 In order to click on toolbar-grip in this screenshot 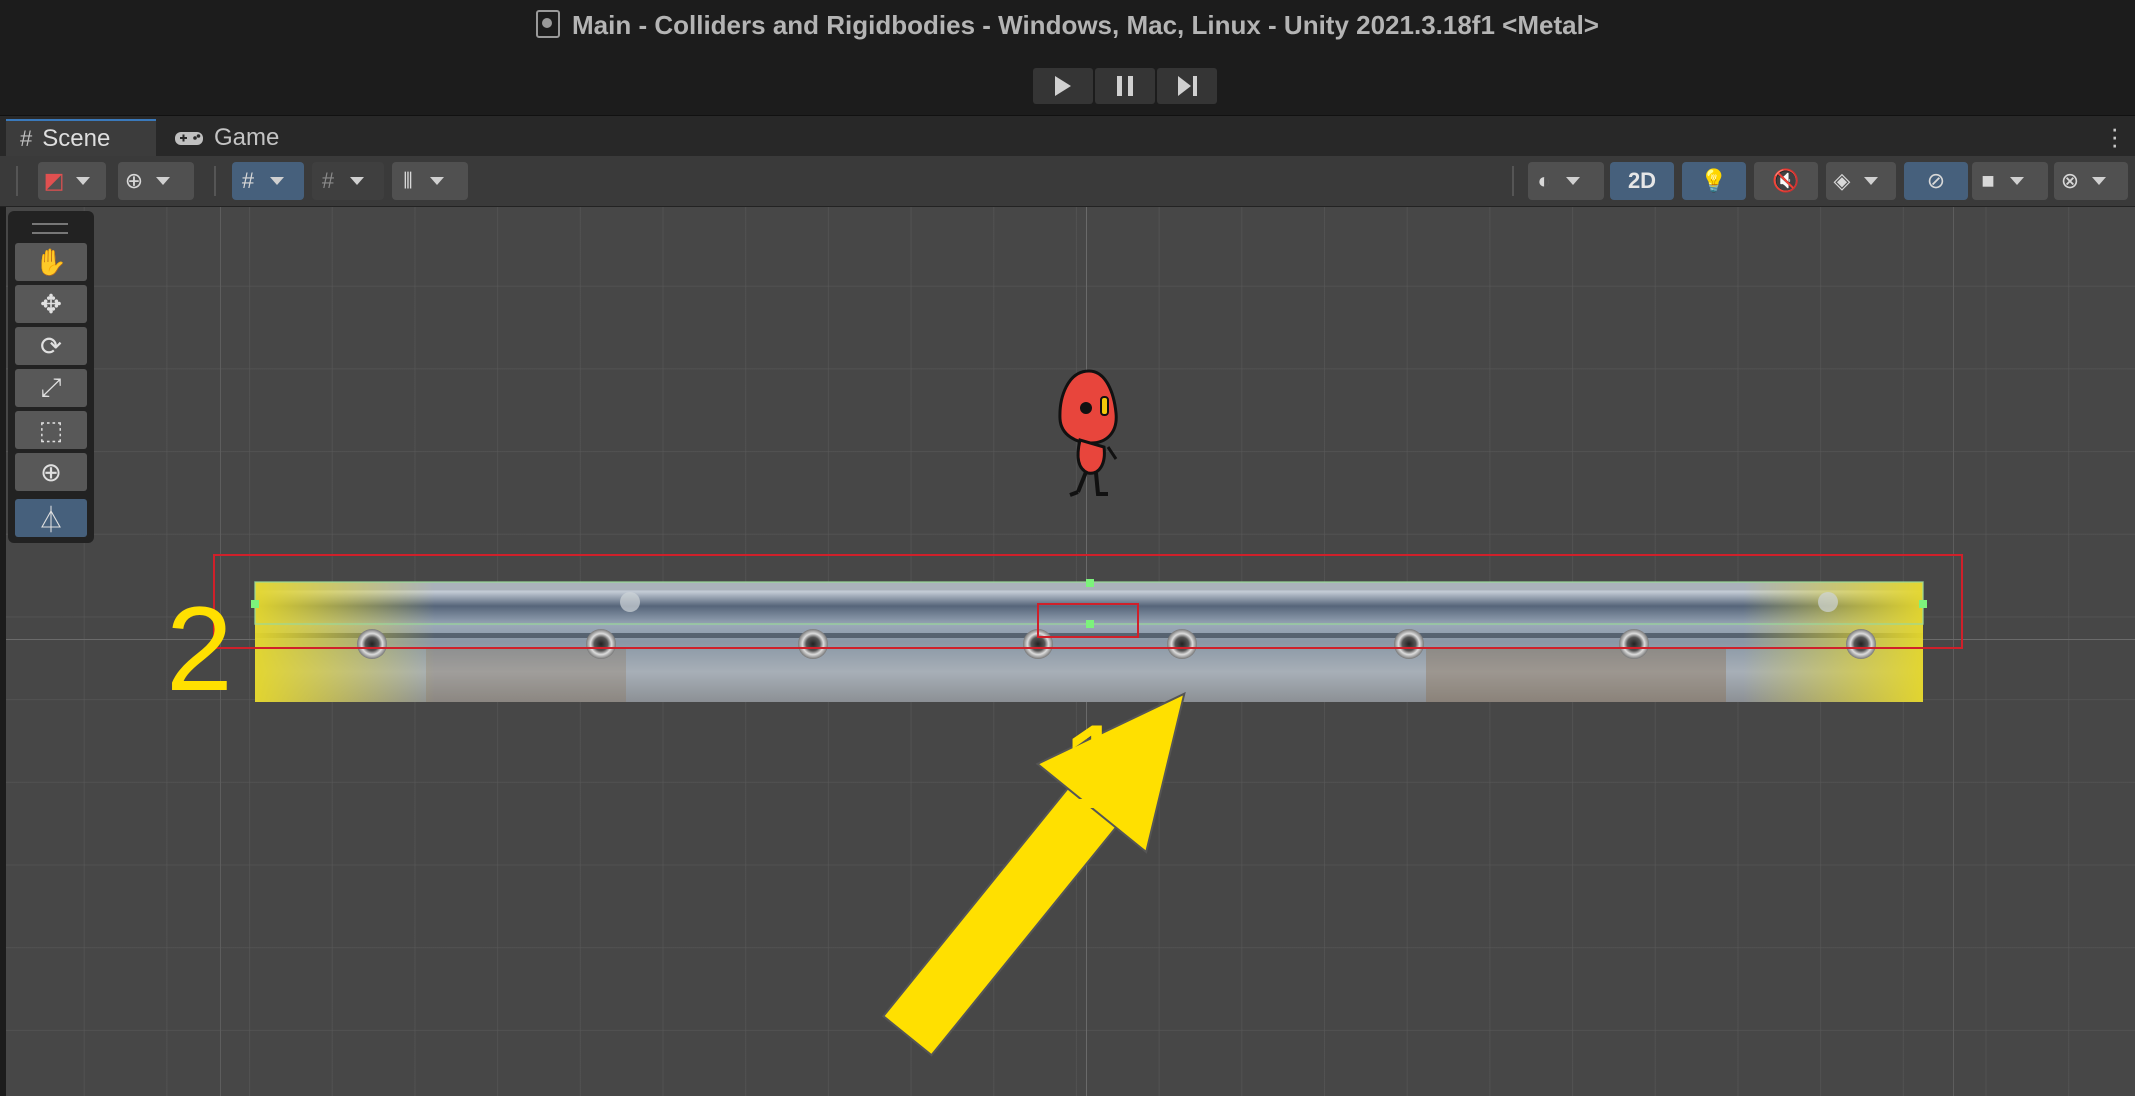, I will do `click(17, 181)`.